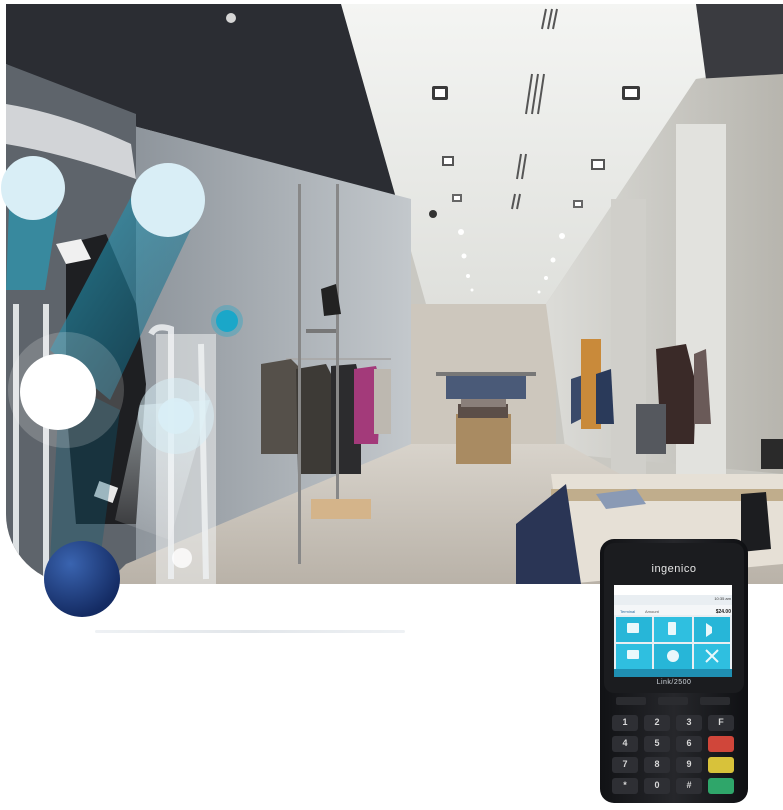 The image size is (783, 810). I want to click on key-9: 9, so click(689, 764).